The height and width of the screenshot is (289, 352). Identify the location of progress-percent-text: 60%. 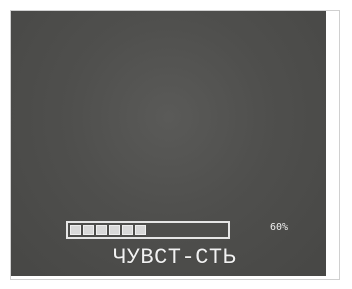
(279, 227).